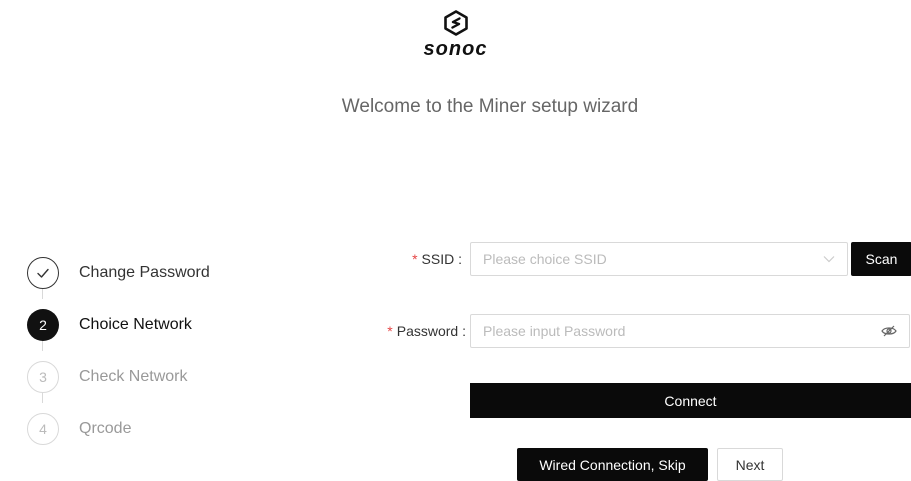 This screenshot has width=911, height=481. I want to click on step-choice-network: 2 Choice Network, so click(118, 325).